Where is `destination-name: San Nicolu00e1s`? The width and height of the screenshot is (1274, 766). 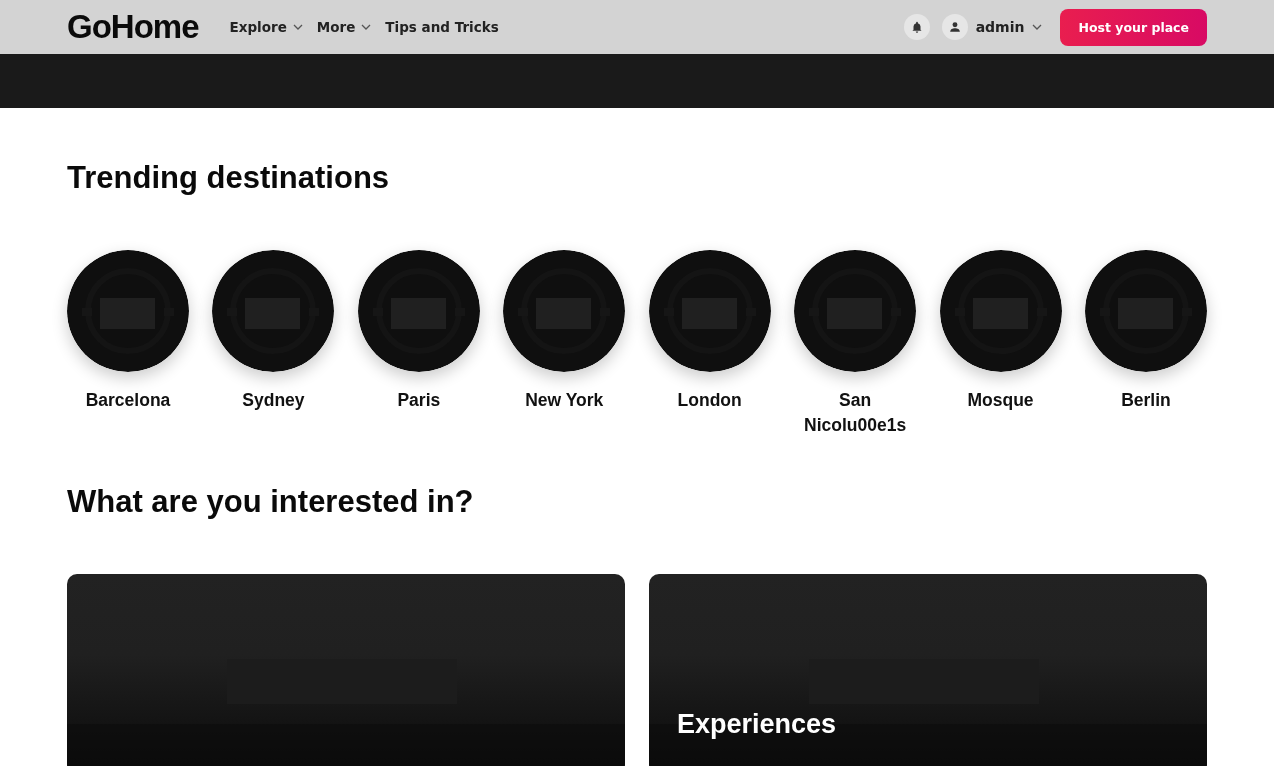
destination-name: San Nicolu00e1s is located at coordinates (855, 413).